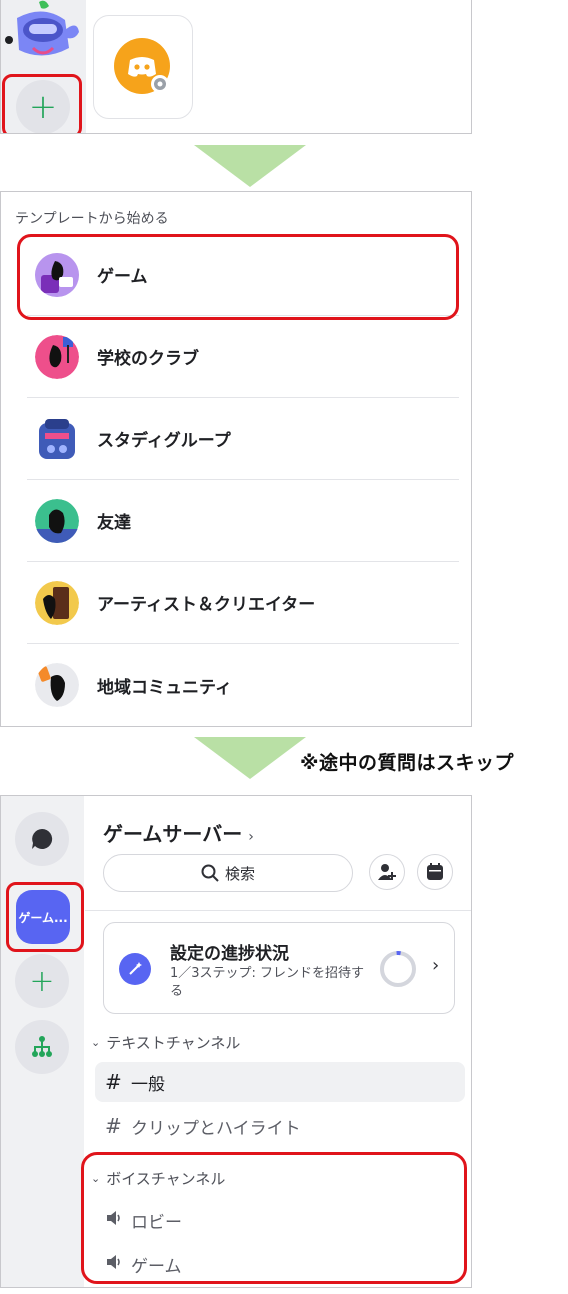 Image resolution: width=568 pixels, height=1294 pixels. I want to click on game-template-highlight, so click(238, 277).